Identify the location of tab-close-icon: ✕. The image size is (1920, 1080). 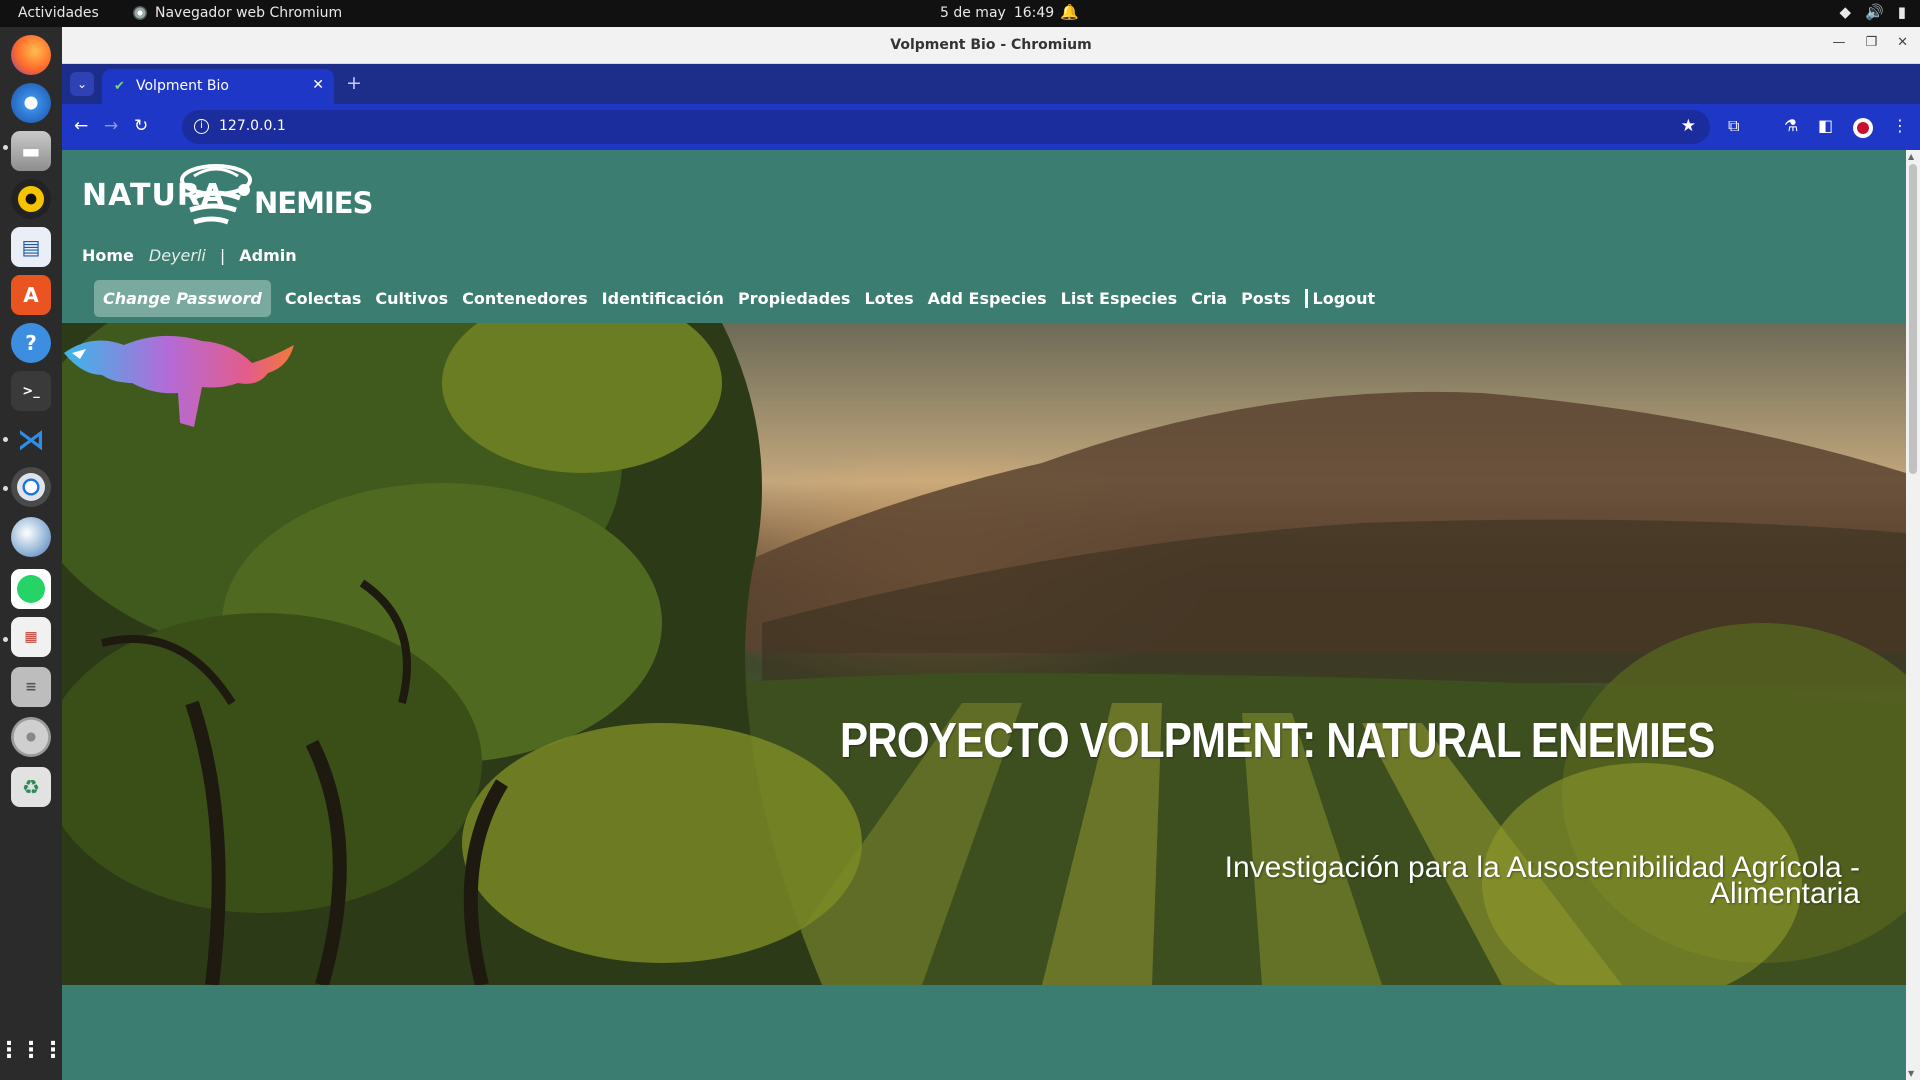
(318, 85).